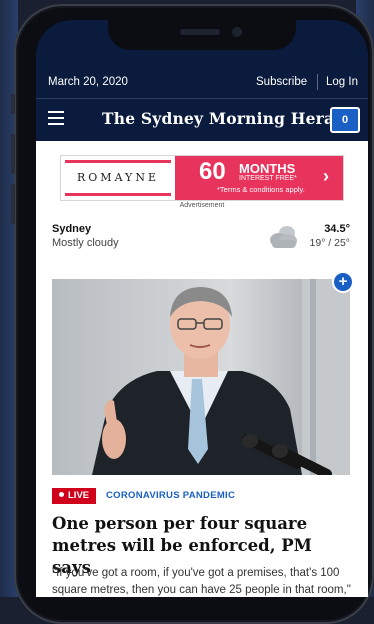 This screenshot has width=374, height=624. I want to click on weather-condition: Mostly cloudy, so click(85, 243).